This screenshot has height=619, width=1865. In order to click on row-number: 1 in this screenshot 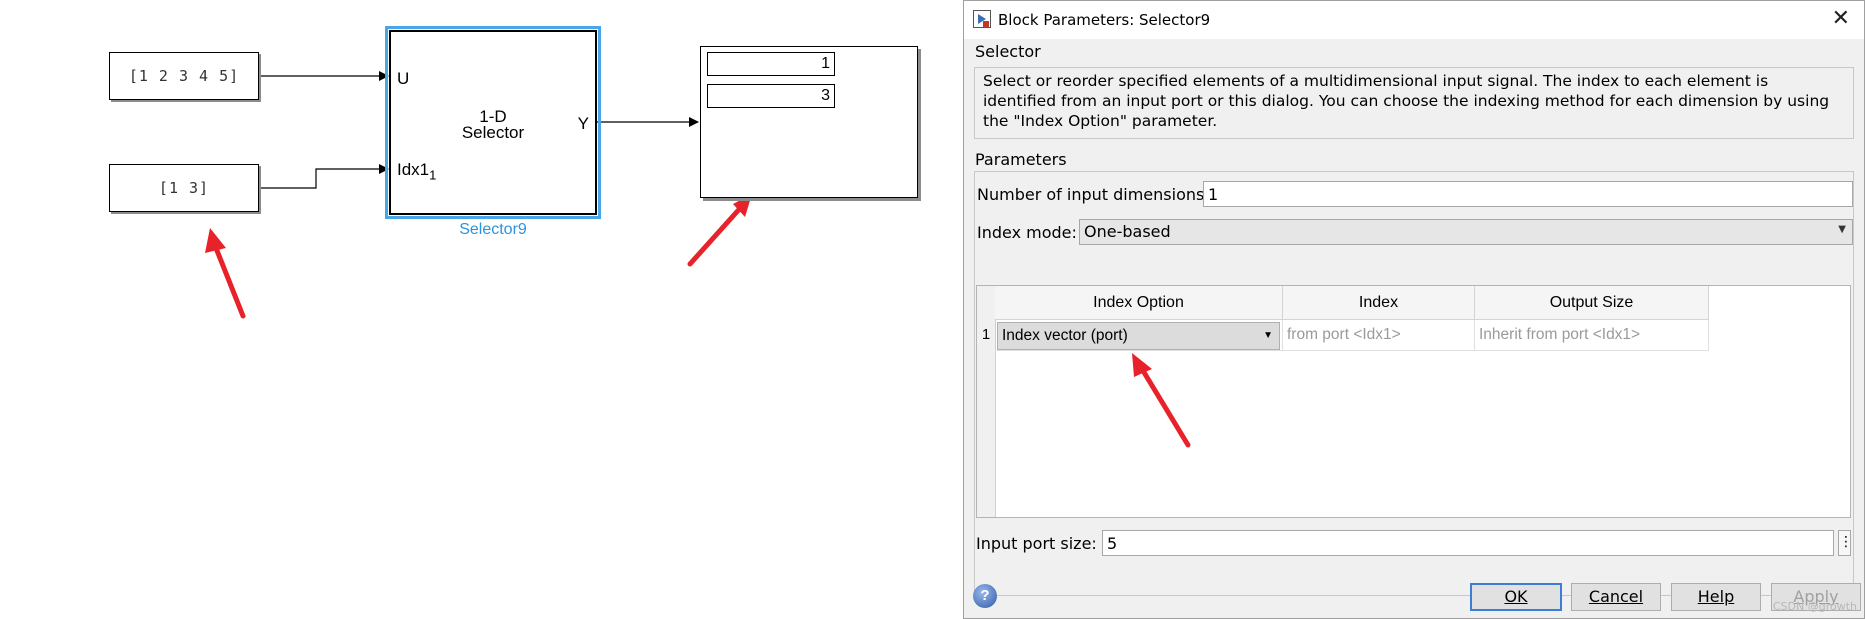, I will do `click(986, 334)`.